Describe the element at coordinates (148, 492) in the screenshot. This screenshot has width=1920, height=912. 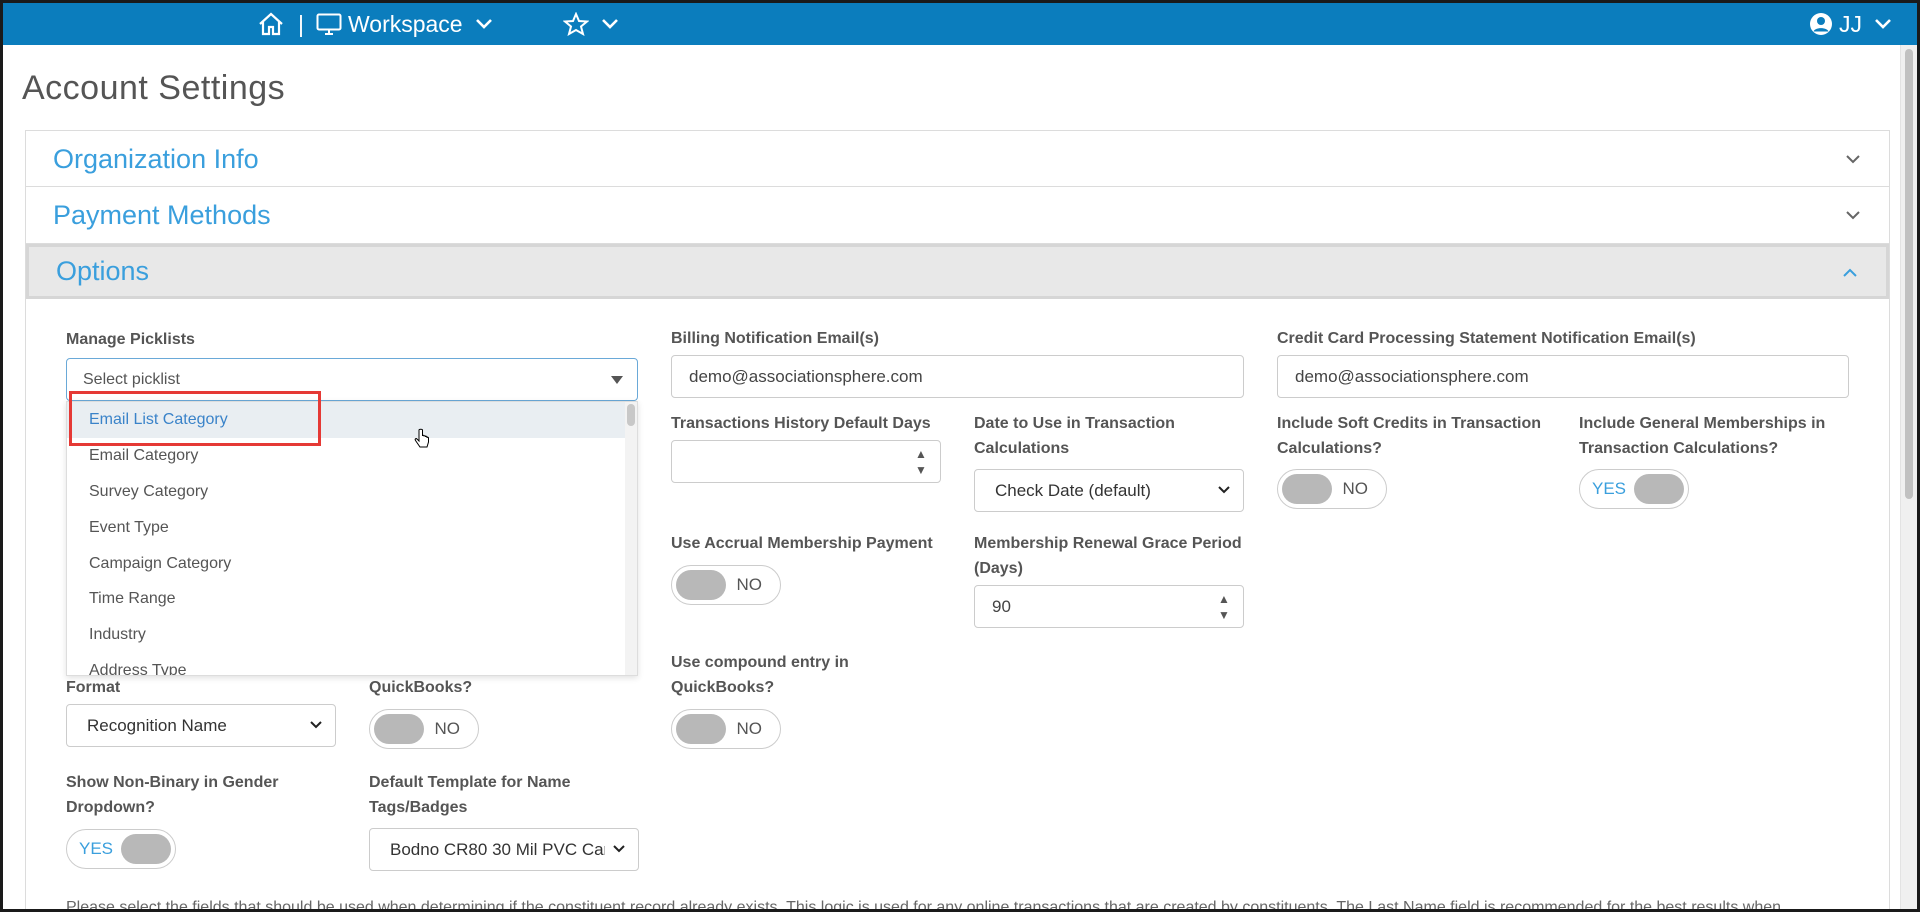
I see `picklist-option: Survey Category` at that location.